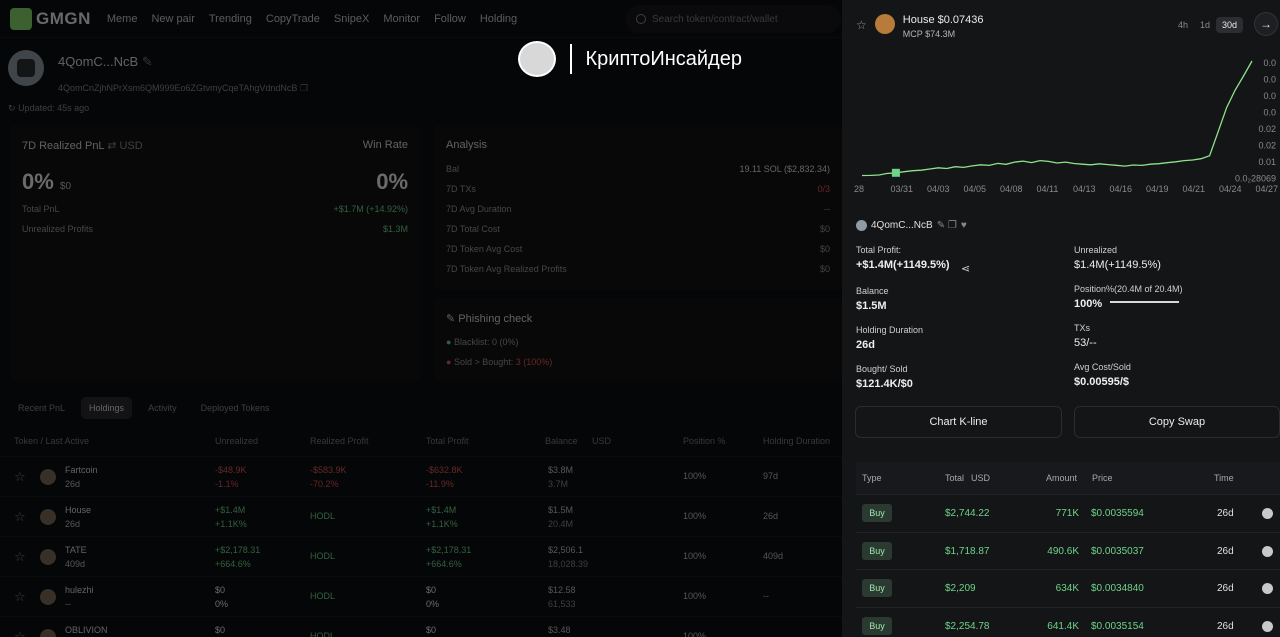  What do you see at coordinates (339, 441) in the screenshot?
I see `col-realized: Realized Profit` at bounding box center [339, 441].